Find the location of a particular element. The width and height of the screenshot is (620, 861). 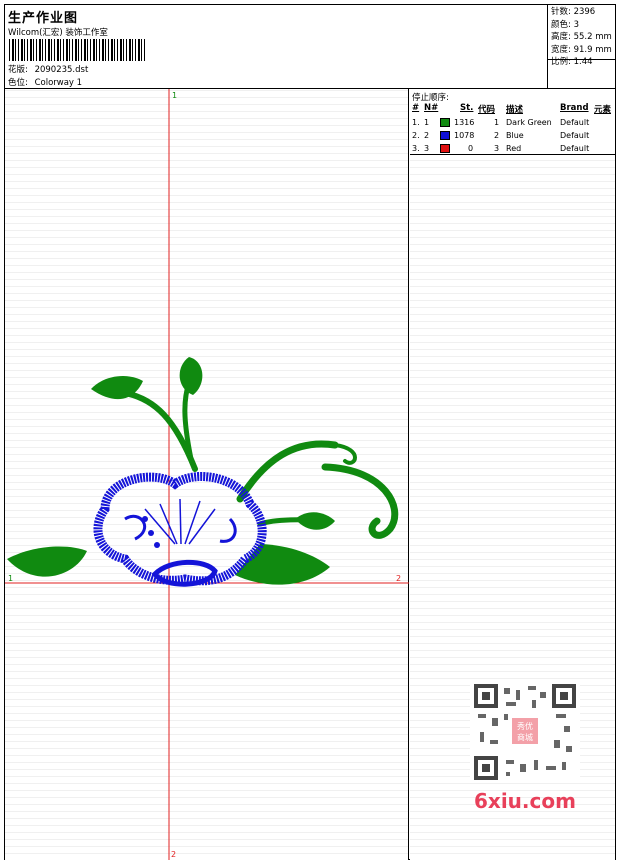

axis-marker-top: 1 is located at coordinates (174, 95).